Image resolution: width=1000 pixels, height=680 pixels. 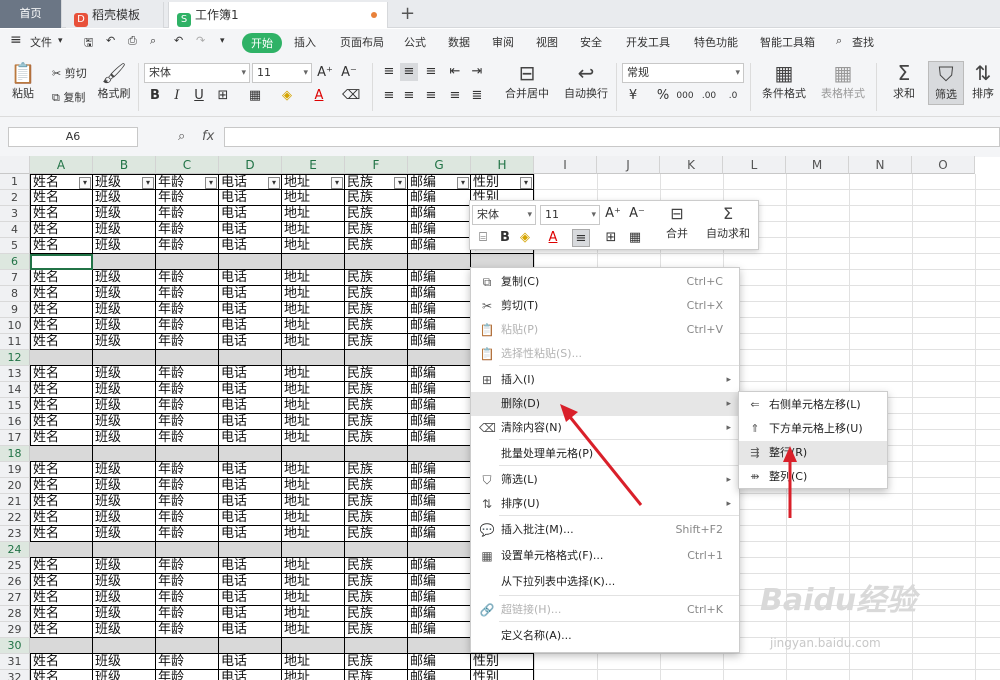 What do you see at coordinates (15, 486) in the screenshot?
I see `row-header: 20` at bounding box center [15, 486].